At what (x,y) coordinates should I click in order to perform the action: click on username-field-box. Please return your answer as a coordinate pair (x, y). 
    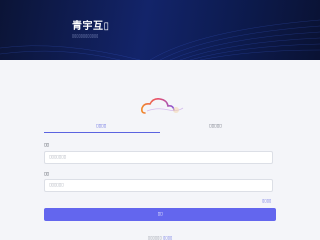
    Looking at the image, I should click on (158, 157).